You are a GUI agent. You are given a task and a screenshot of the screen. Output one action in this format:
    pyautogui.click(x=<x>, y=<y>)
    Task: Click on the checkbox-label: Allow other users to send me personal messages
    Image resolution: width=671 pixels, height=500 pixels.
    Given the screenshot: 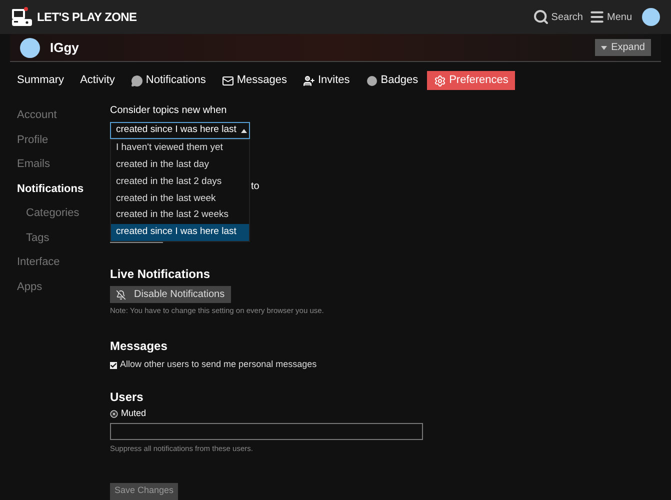 What is the action you would take?
    pyautogui.click(x=218, y=365)
    